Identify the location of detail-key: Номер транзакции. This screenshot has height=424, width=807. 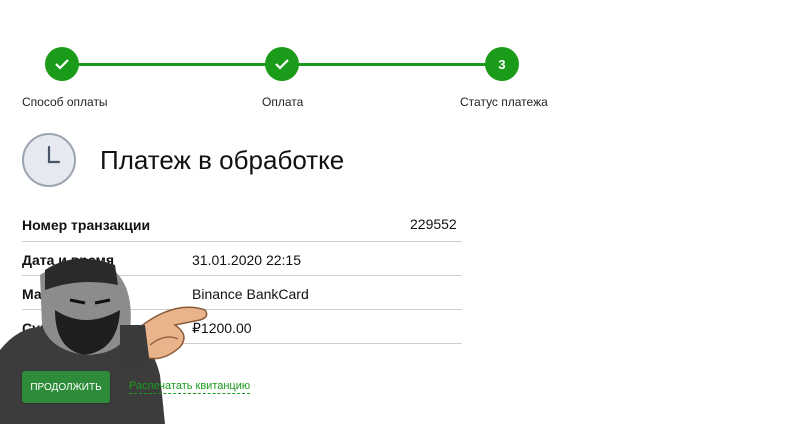
(86, 225).